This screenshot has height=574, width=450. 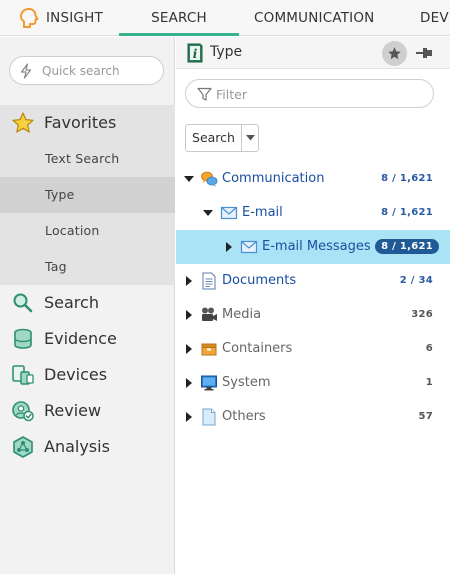 What do you see at coordinates (204, 94) in the screenshot?
I see `filter-icon` at bounding box center [204, 94].